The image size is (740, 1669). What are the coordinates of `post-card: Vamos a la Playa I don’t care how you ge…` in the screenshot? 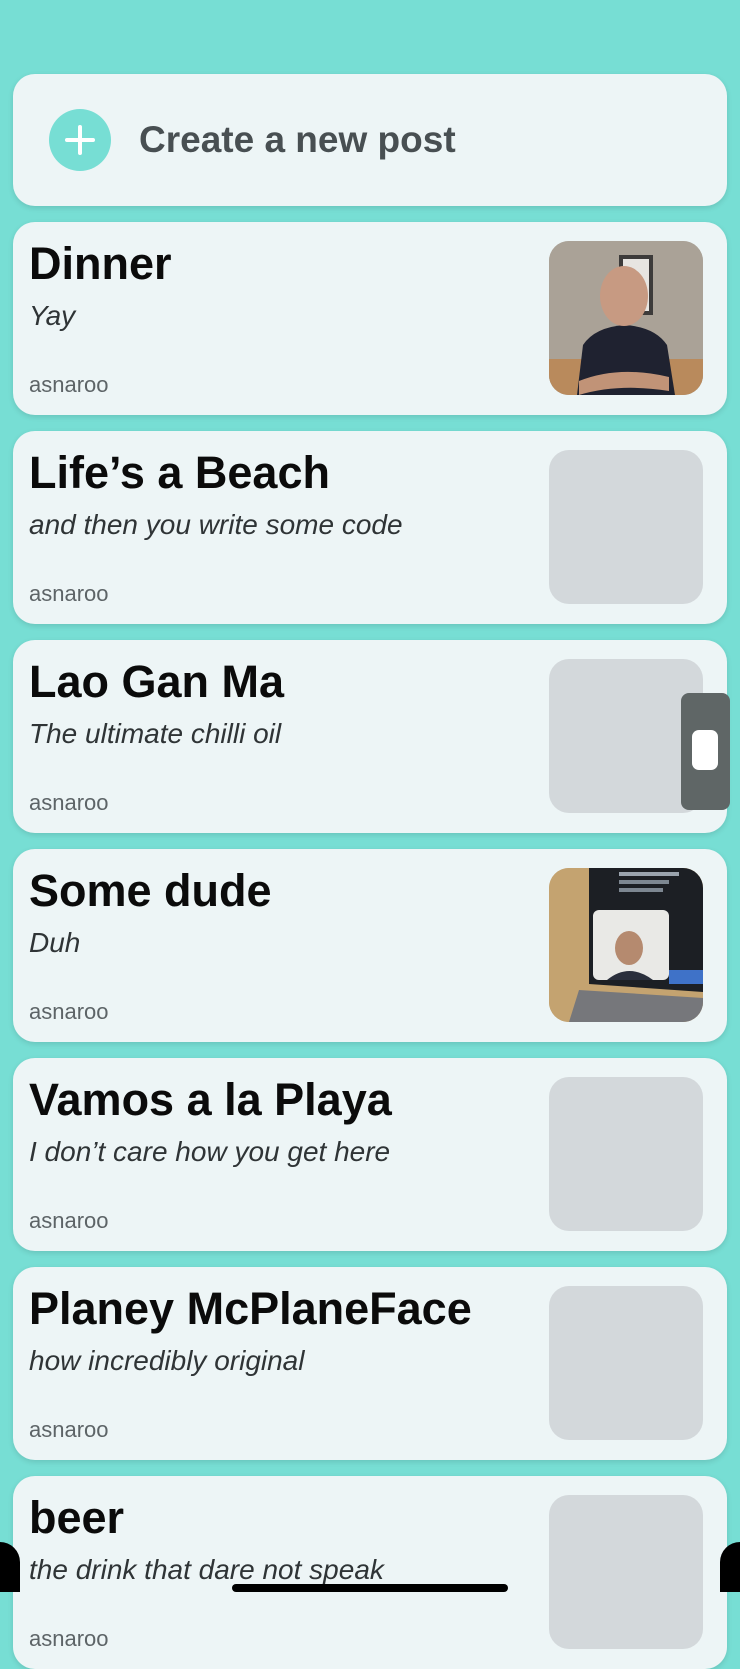 It's located at (370, 1154).